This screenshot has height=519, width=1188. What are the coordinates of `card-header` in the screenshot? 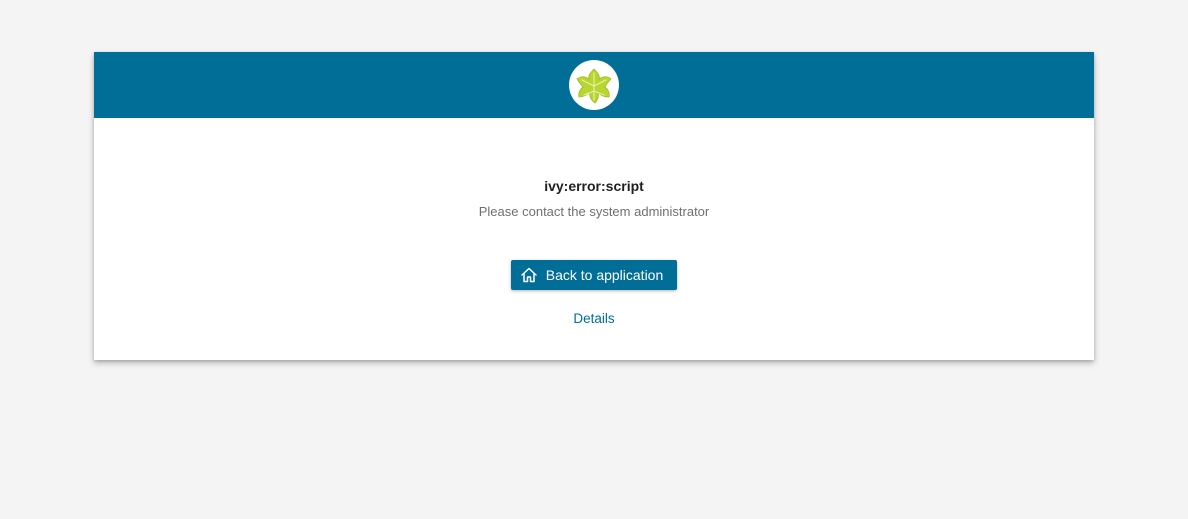 It's located at (594, 85).